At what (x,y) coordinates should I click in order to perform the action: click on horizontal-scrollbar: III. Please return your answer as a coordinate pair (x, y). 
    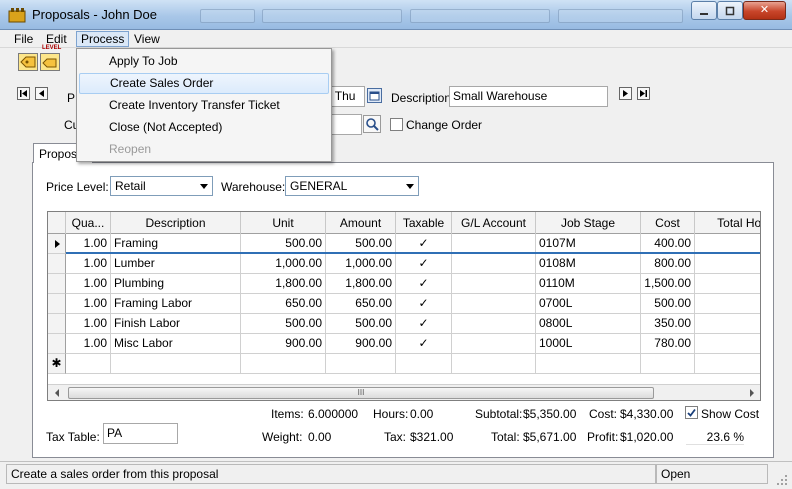
    Looking at the image, I should click on (404, 392).